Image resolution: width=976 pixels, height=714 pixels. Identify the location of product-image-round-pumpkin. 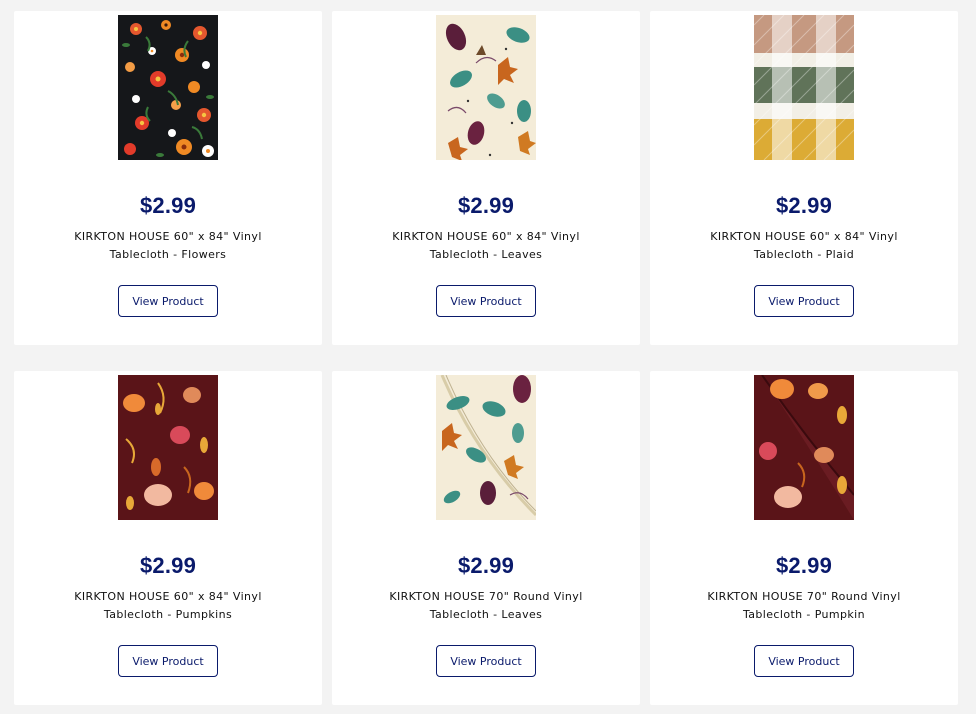
(804, 447).